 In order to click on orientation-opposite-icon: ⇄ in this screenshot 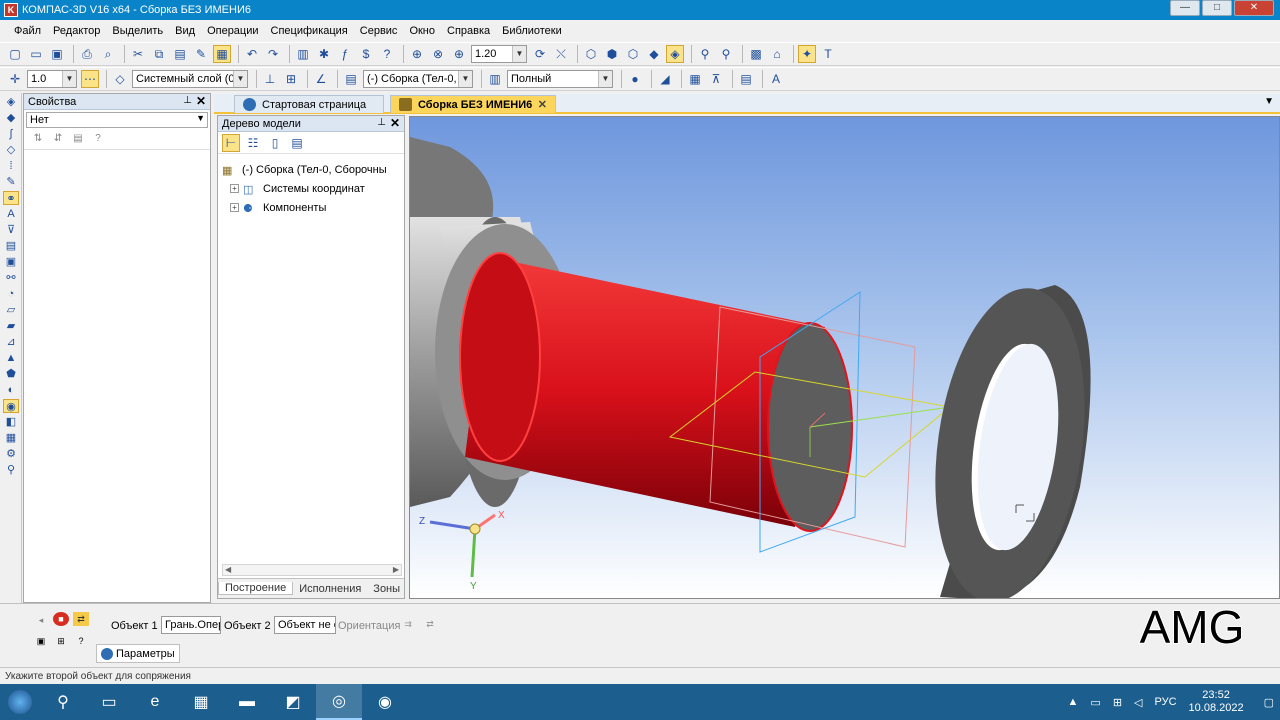, I will do `click(430, 624)`.